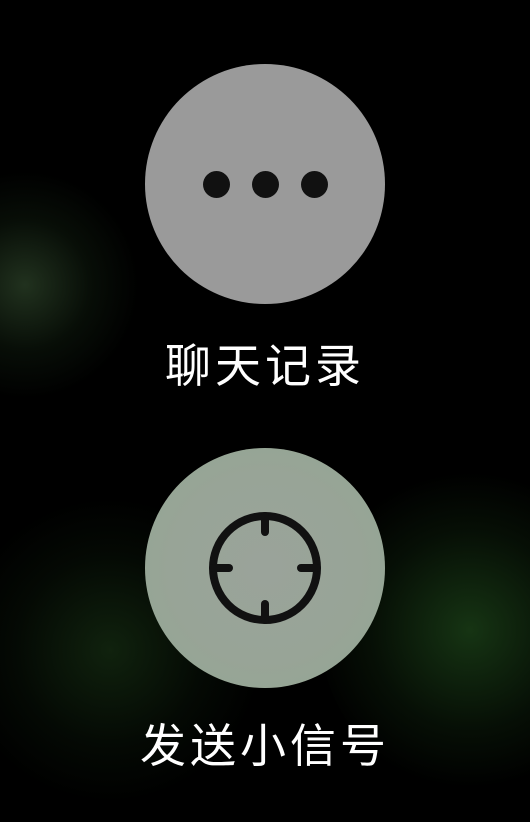 This screenshot has width=530, height=822. Describe the element at coordinates (265, 366) in the screenshot. I see `chat-history-label: 聊天记录` at that location.